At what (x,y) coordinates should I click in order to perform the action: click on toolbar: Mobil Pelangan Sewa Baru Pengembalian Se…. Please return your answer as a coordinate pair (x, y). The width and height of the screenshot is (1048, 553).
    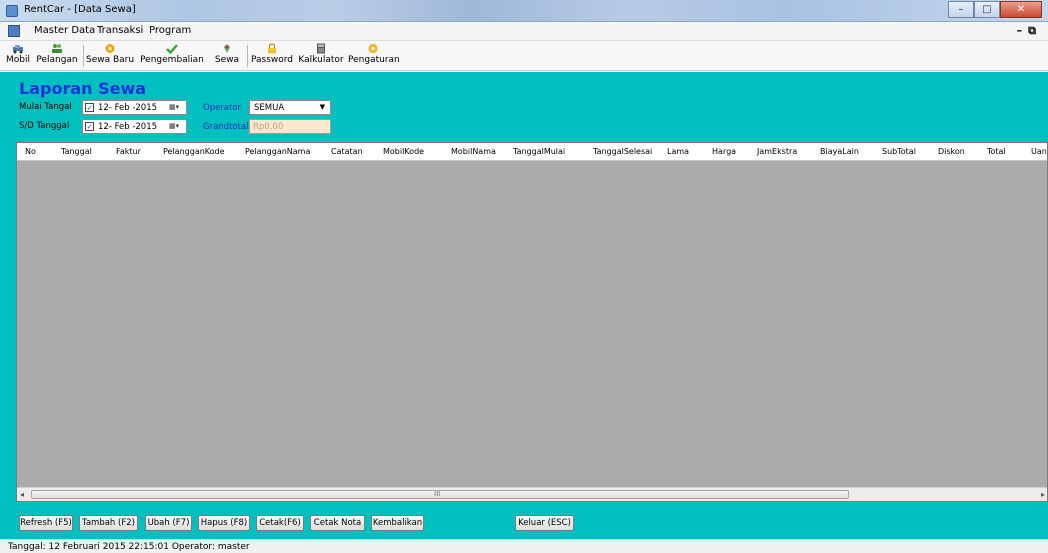
    Looking at the image, I should click on (524, 56).